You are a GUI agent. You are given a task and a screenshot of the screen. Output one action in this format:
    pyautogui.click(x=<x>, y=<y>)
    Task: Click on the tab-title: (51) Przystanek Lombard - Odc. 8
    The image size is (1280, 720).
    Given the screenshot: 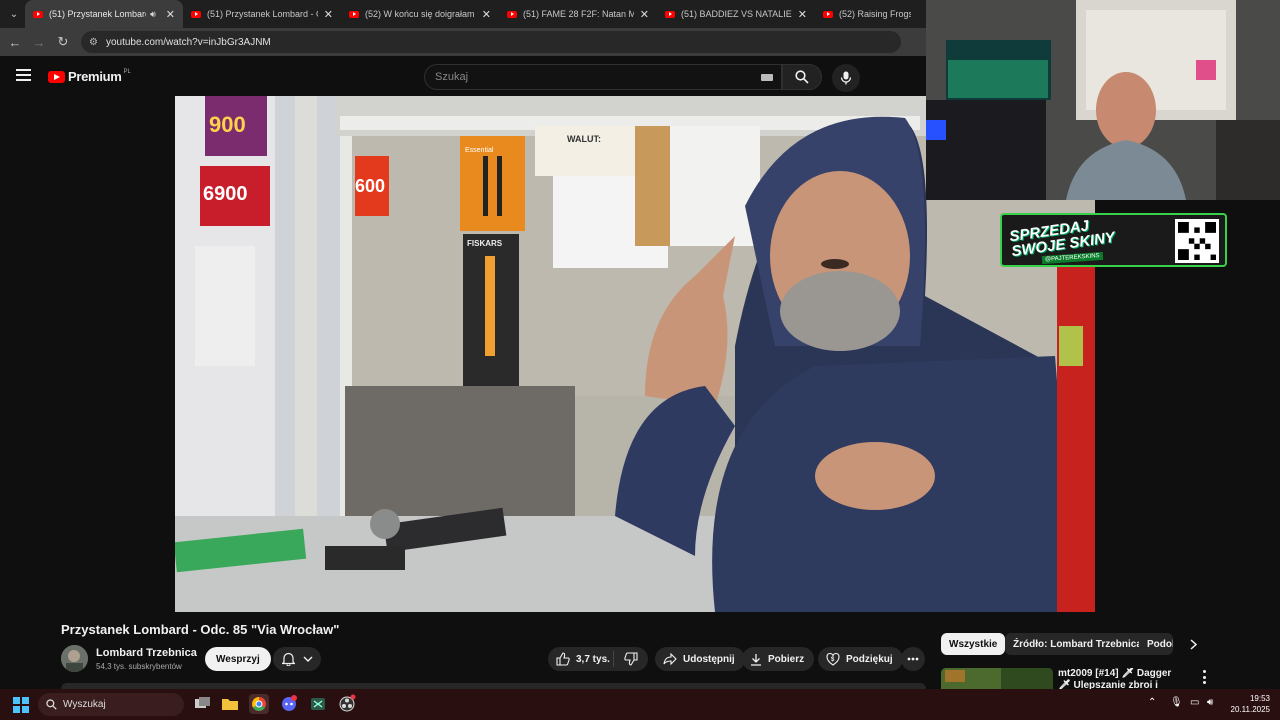 What is the action you would take?
    pyautogui.click(x=262, y=14)
    